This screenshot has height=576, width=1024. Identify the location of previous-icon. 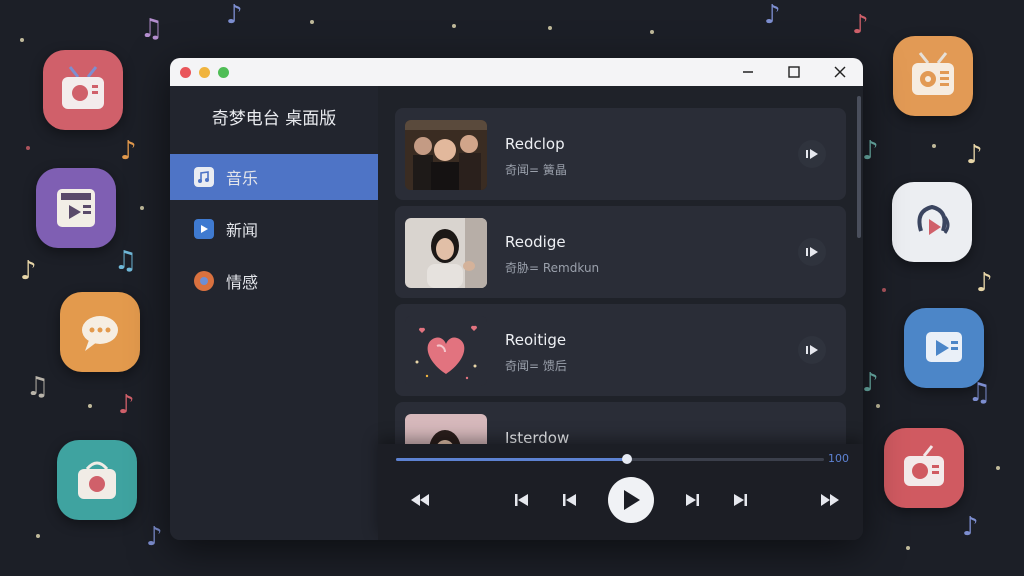
(569, 500).